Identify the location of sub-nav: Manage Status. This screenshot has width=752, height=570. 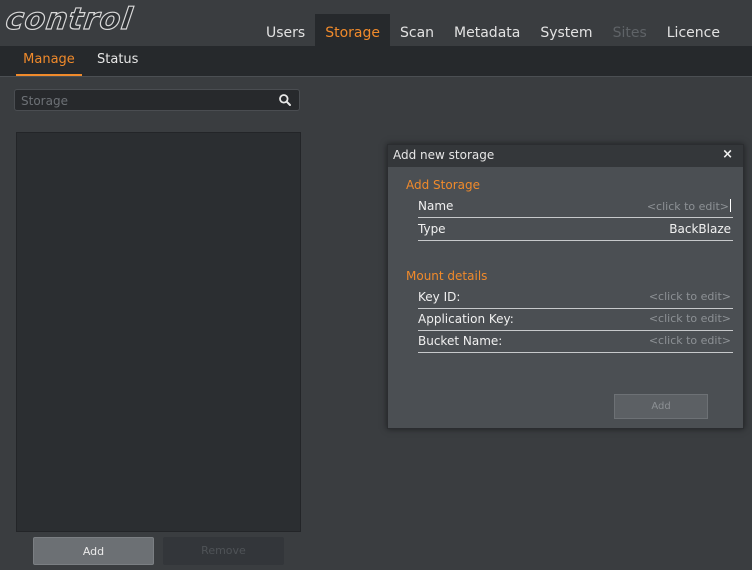
(376, 61).